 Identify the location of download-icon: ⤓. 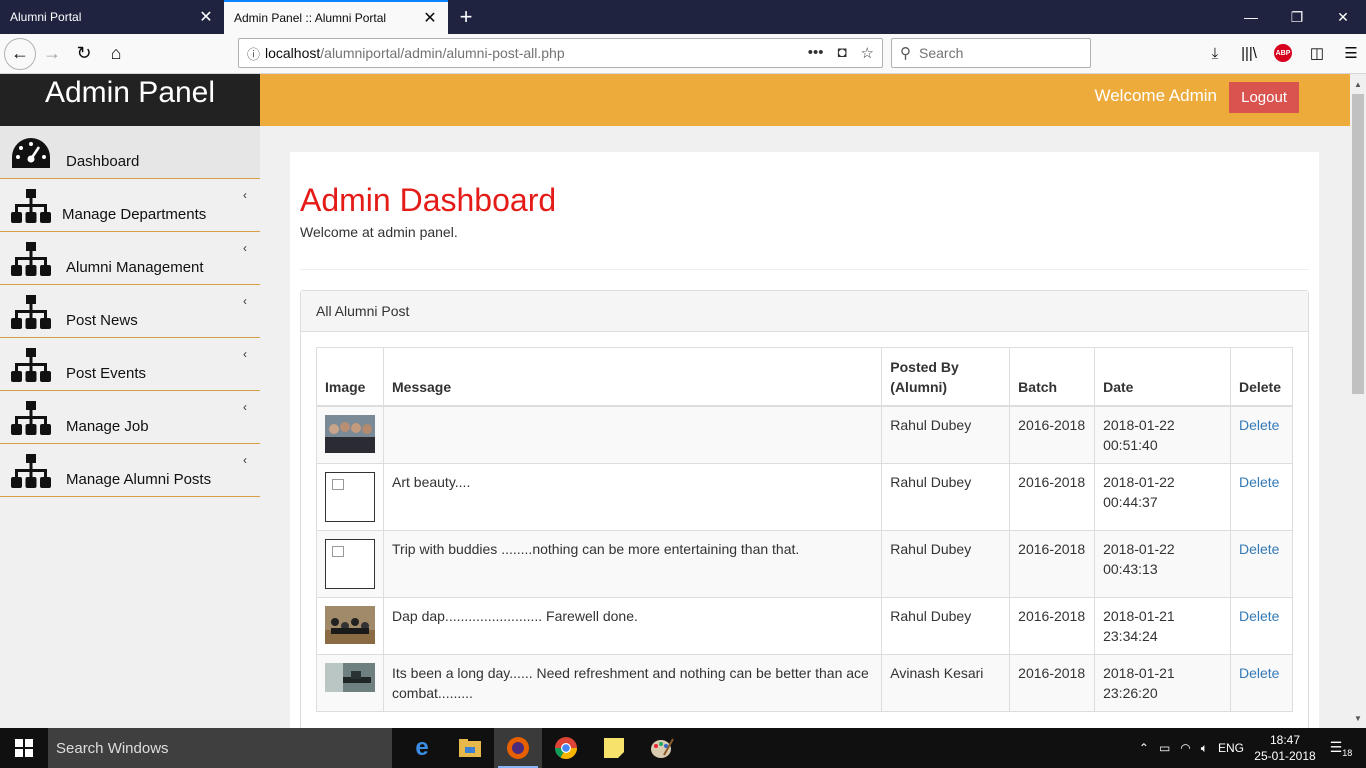
(1215, 53).